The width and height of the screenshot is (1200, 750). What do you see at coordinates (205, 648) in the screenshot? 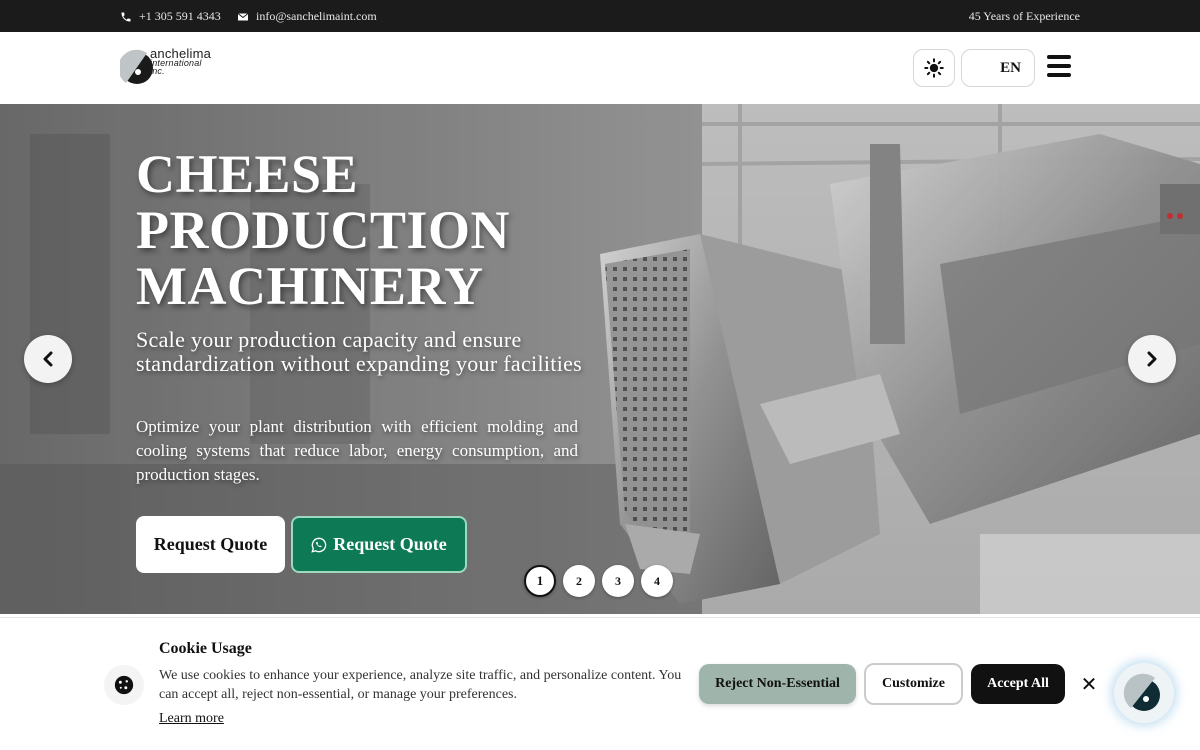
I see `cookie-title: Cookie Usage` at bounding box center [205, 648].